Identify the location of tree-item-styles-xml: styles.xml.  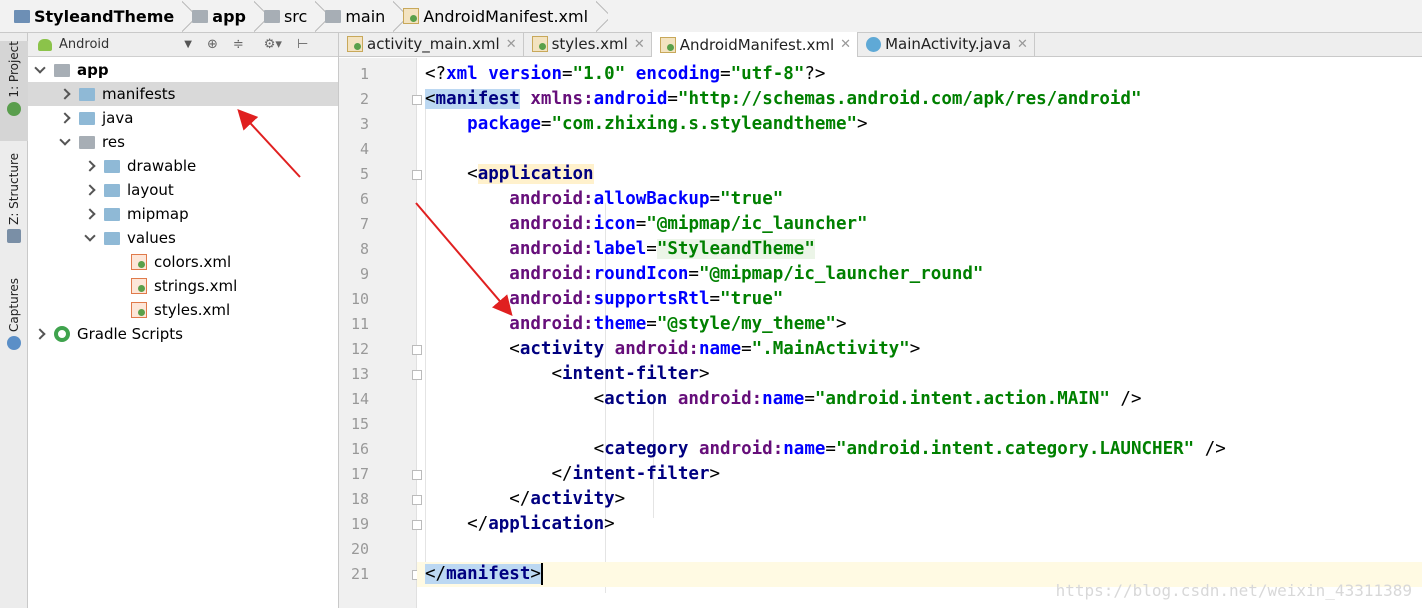
(183, 310).